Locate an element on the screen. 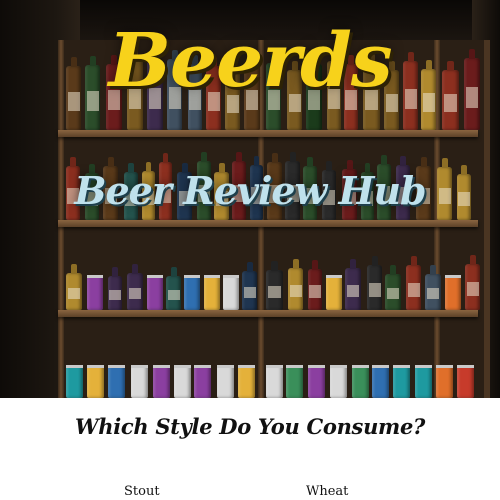 This screenshot has height=500, width=500. survey-question: Which Style Do You Consume? is located at coordinates (250, 426).